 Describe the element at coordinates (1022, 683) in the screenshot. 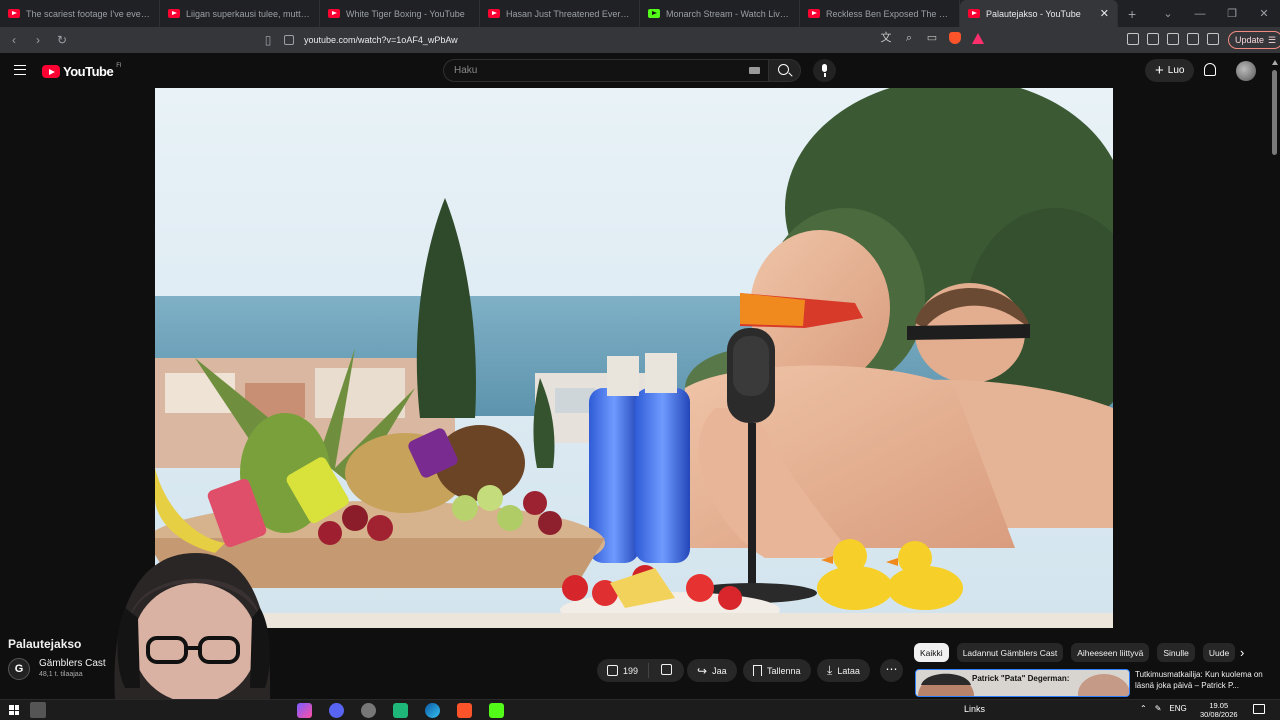

I see `recommendation-thumbnail: Patrick "Pata" Degerman:` at that location.